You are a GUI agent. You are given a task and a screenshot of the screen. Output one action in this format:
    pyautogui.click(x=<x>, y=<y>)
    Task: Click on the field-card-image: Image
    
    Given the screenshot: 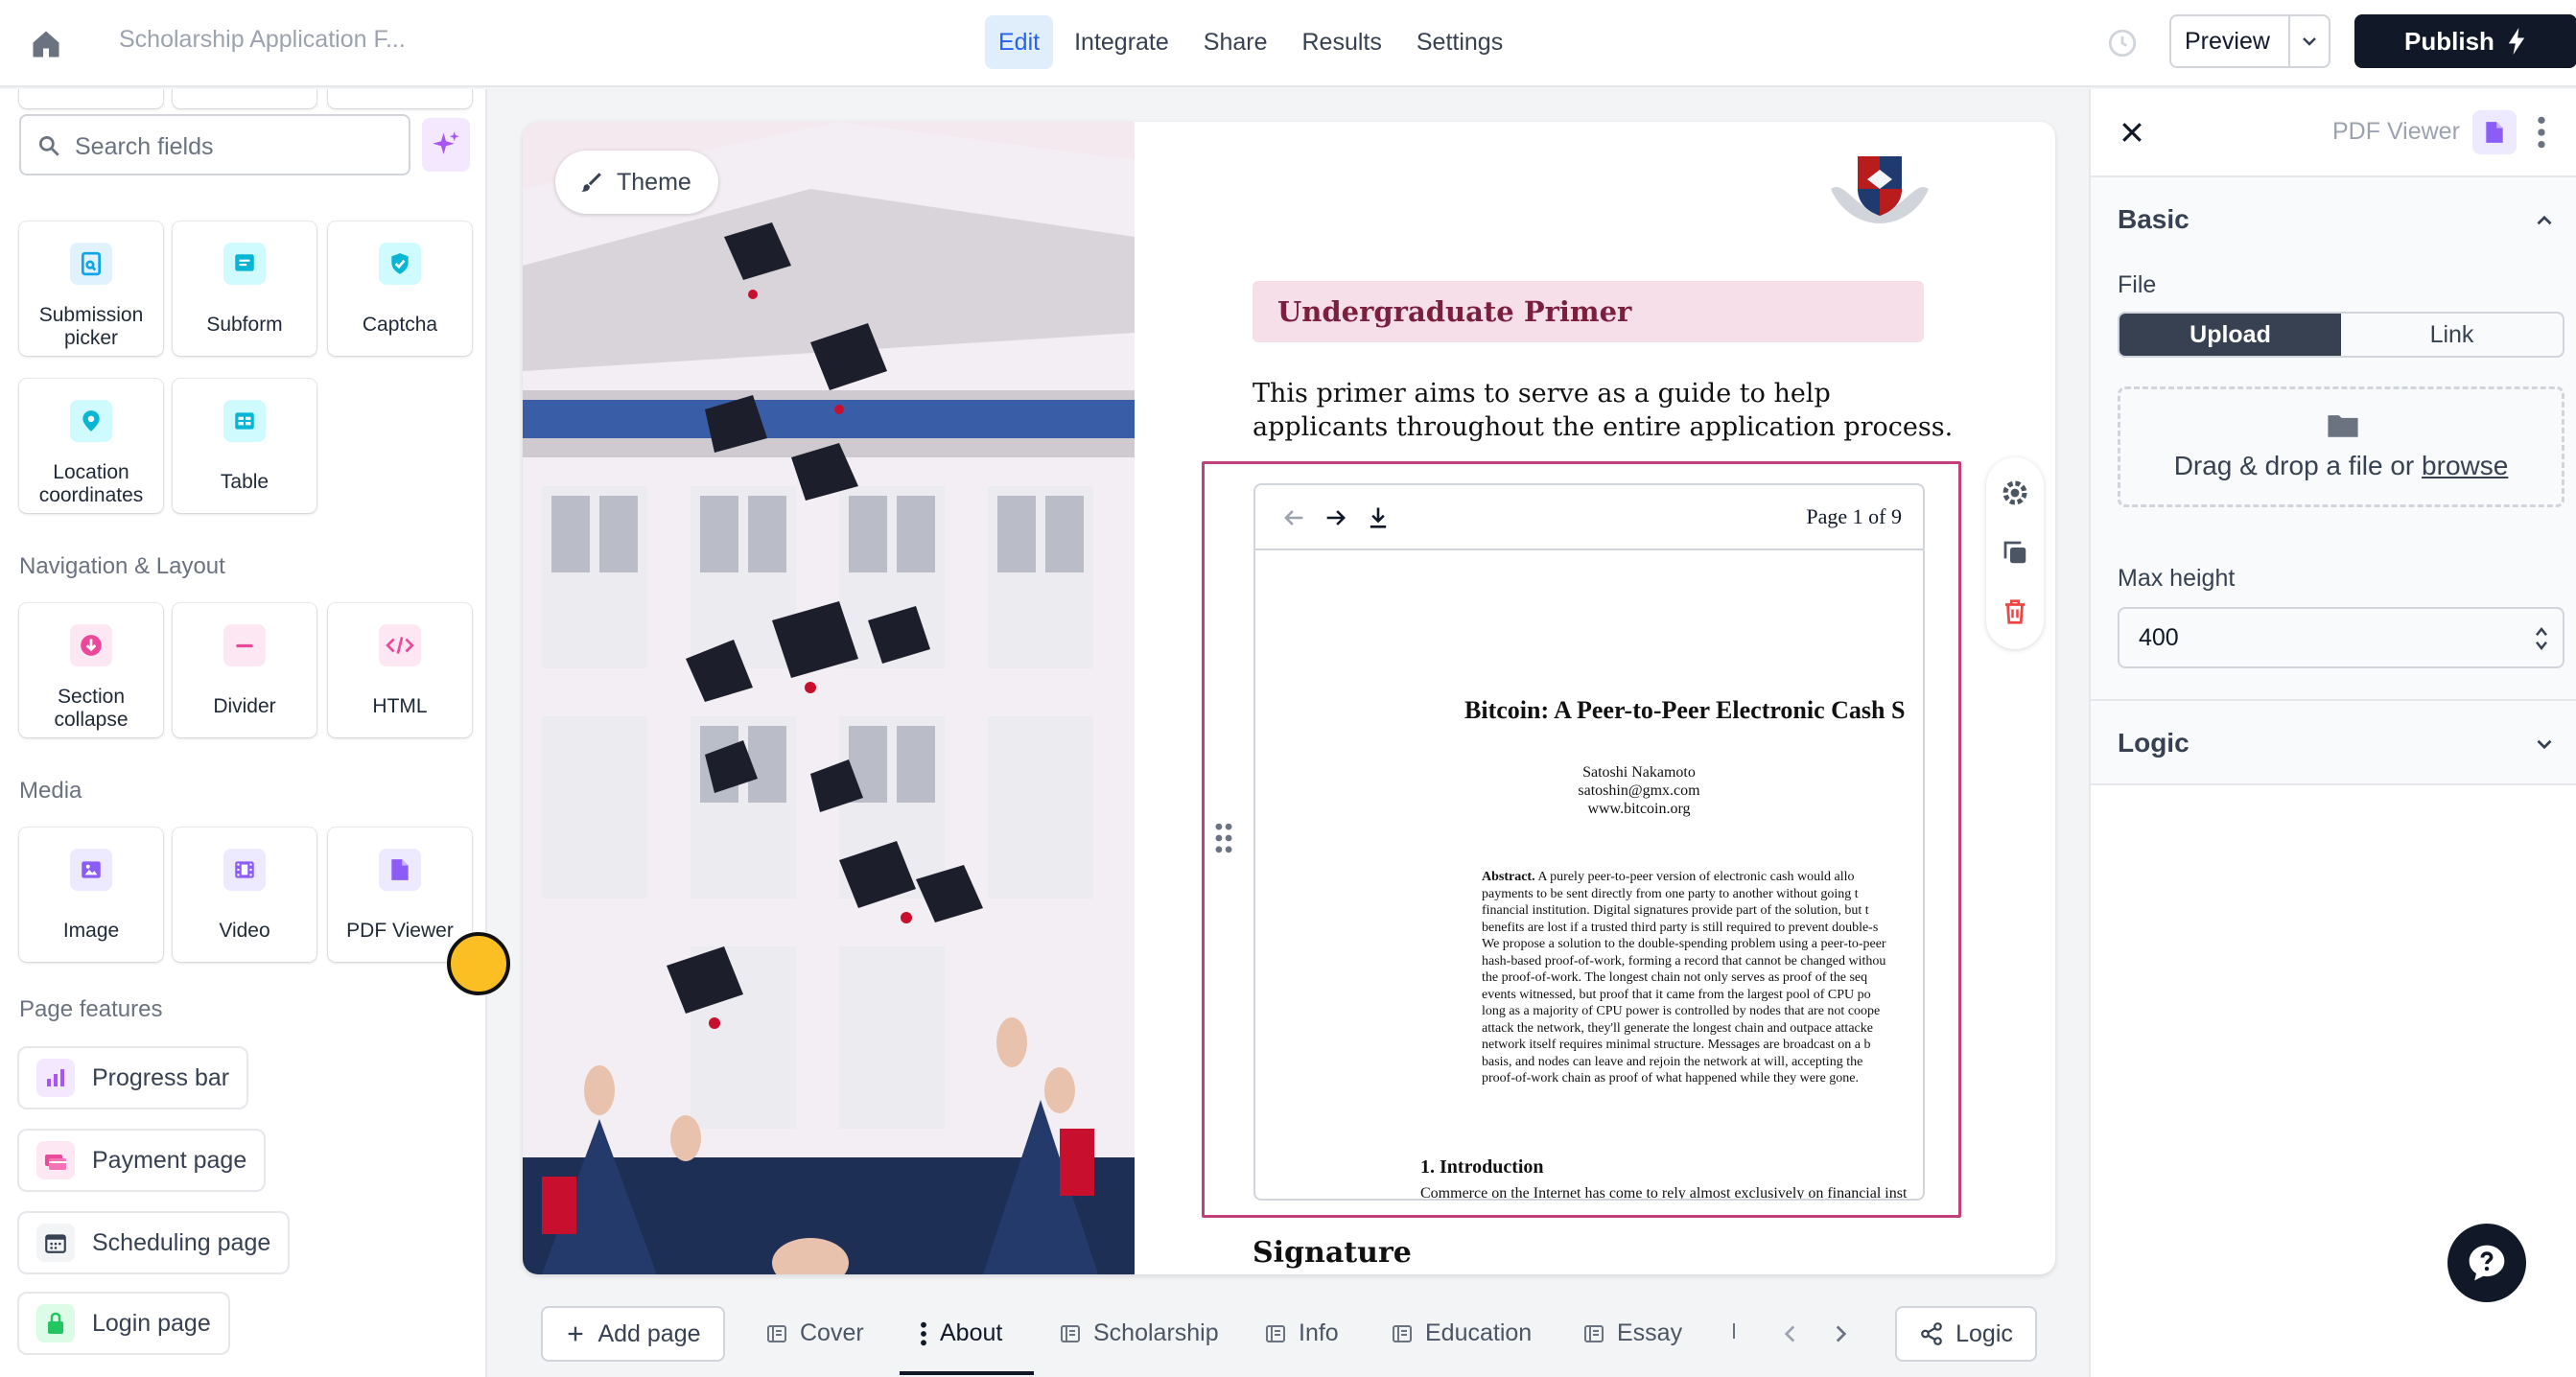 What is the action you would take?
    pyautogui.click(x=91, y=895)
    